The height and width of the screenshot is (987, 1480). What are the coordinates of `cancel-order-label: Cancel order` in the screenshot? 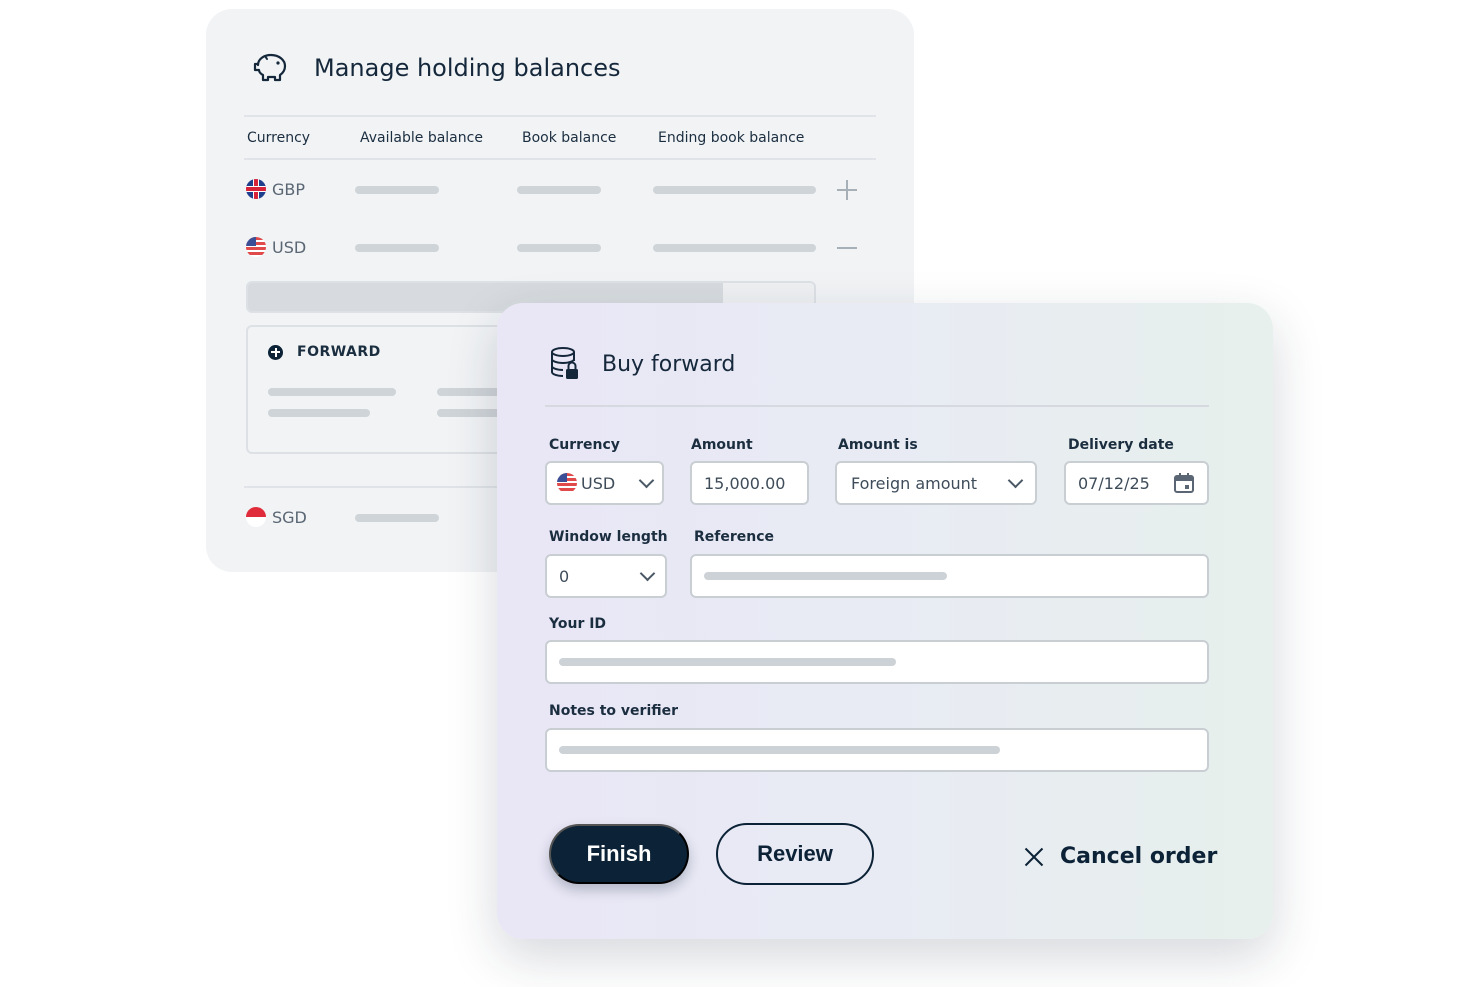 It's located at (1139, 856).